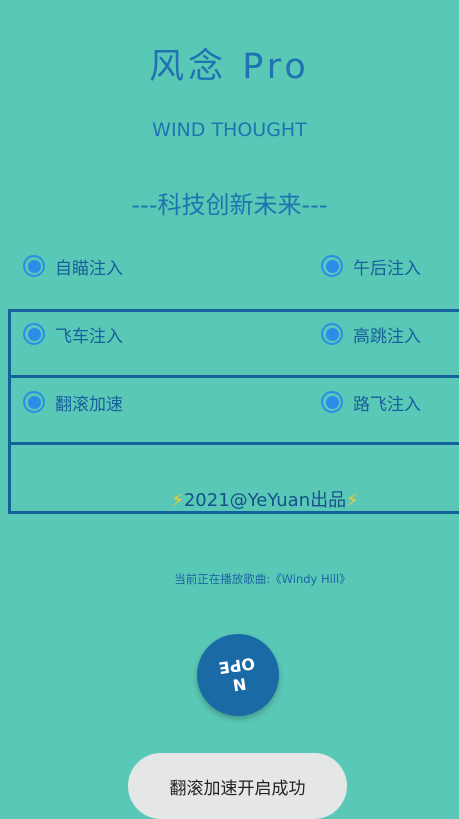  What do you see at coordinates (265, 500) in the screenshot?
I see `credit-label: 2021@YeYuan出品` at bounding box center [265, 500].